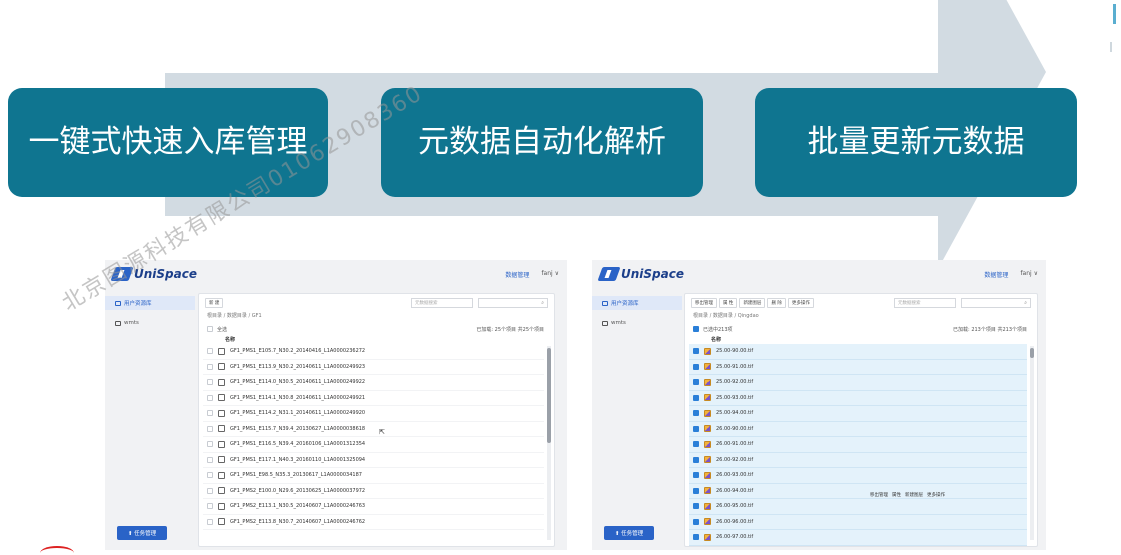  Describe the element at coordinates (858, 383) in the screenshot. I see `file-row: 25.00-92.00.tif` at that location.